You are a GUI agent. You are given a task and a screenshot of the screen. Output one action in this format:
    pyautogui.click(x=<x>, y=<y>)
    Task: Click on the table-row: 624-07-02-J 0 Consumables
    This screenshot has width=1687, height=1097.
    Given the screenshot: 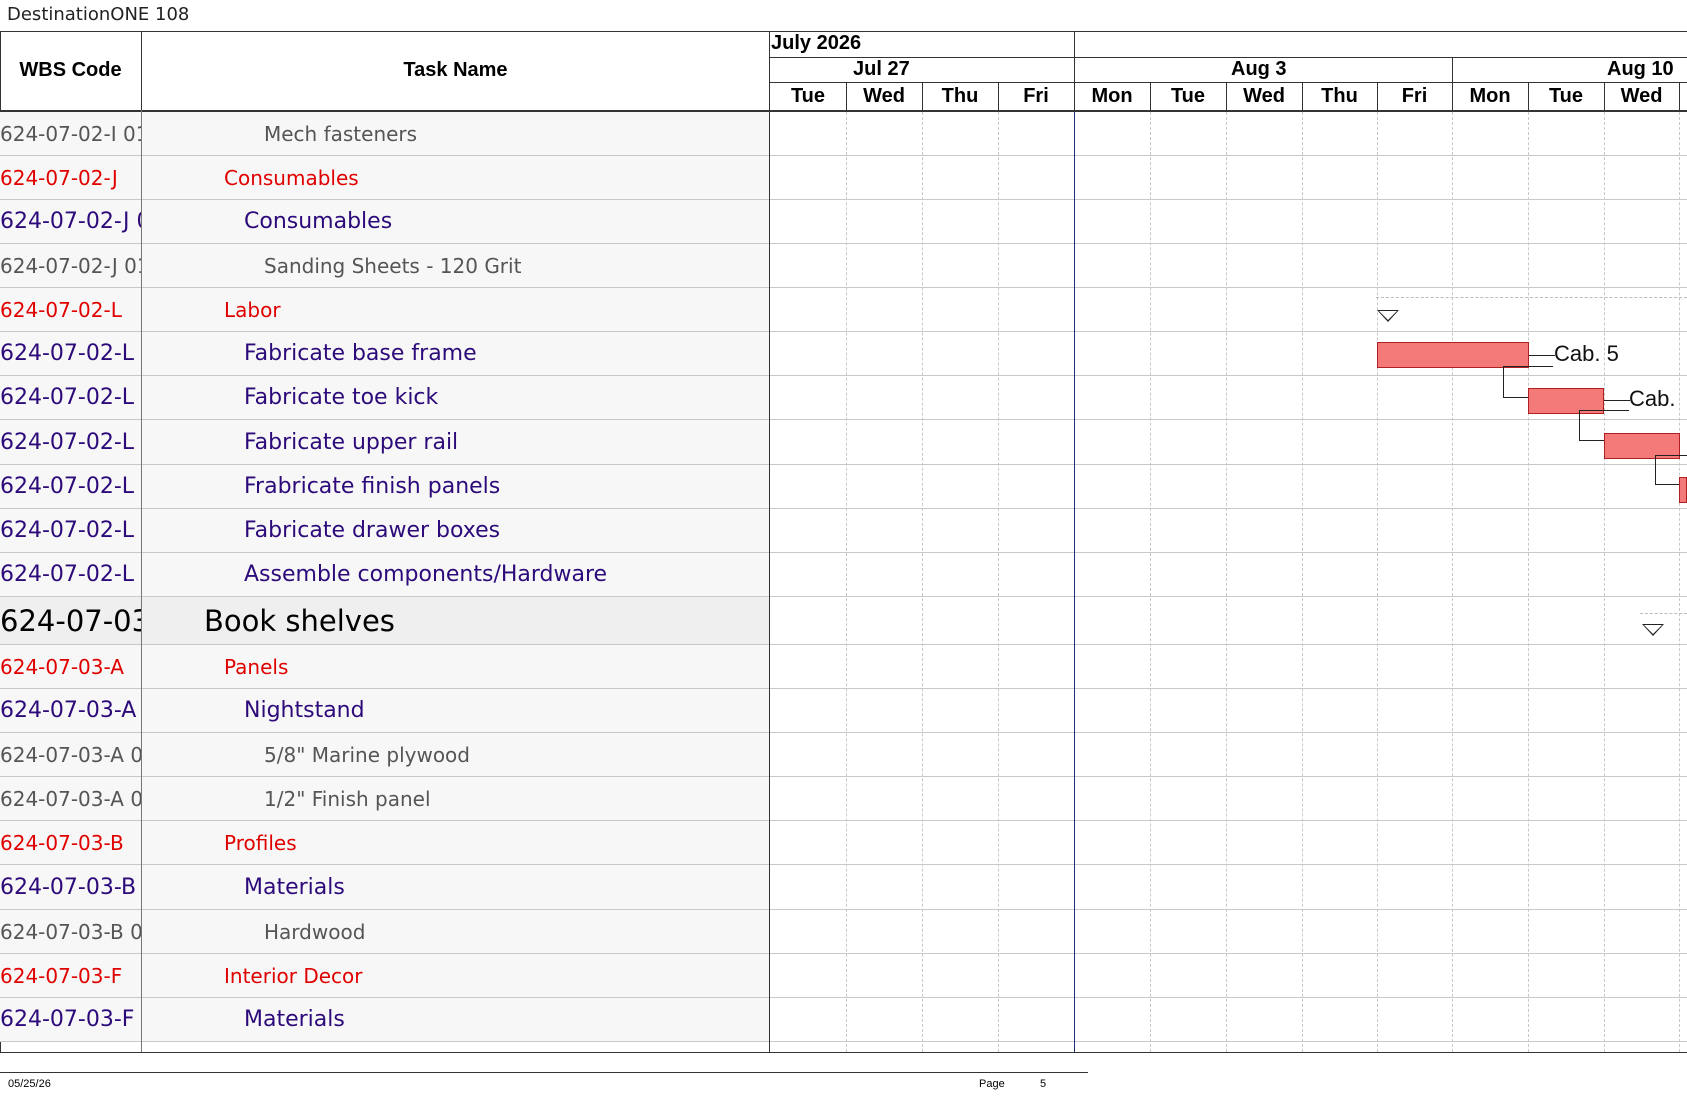 What is the action you would take?
    pyautogui.click(x=843, y=222)
    